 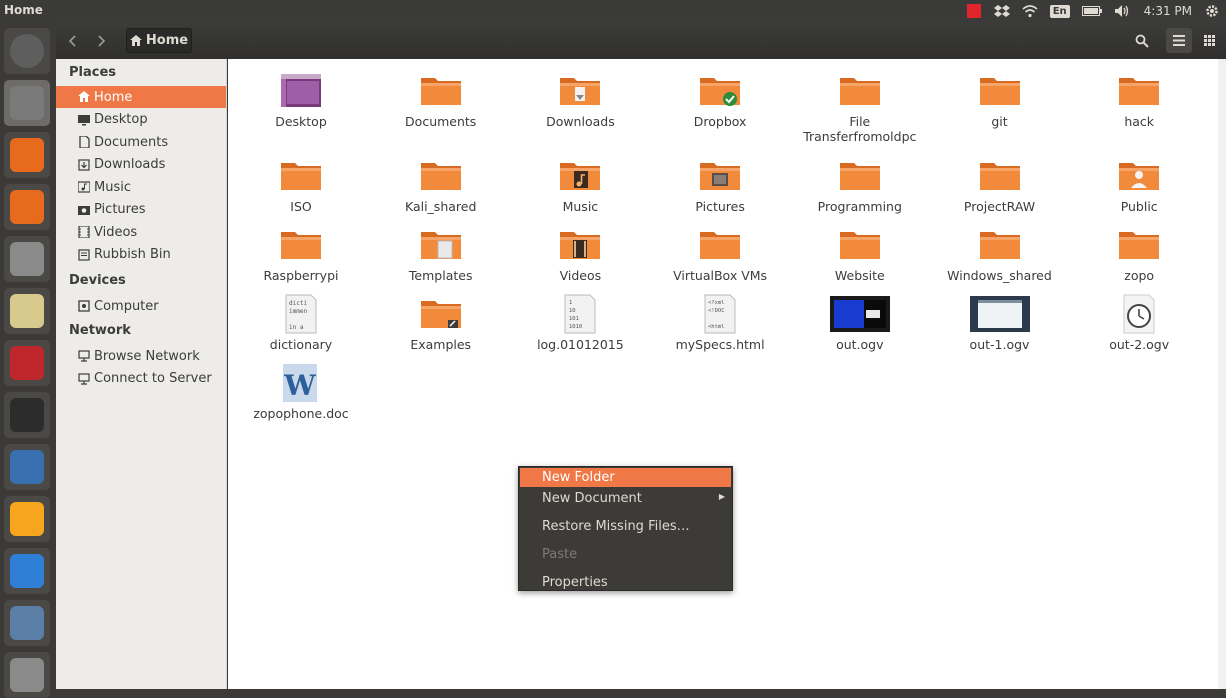 I want to click on firefox-icon, so click(x=27, y=155).